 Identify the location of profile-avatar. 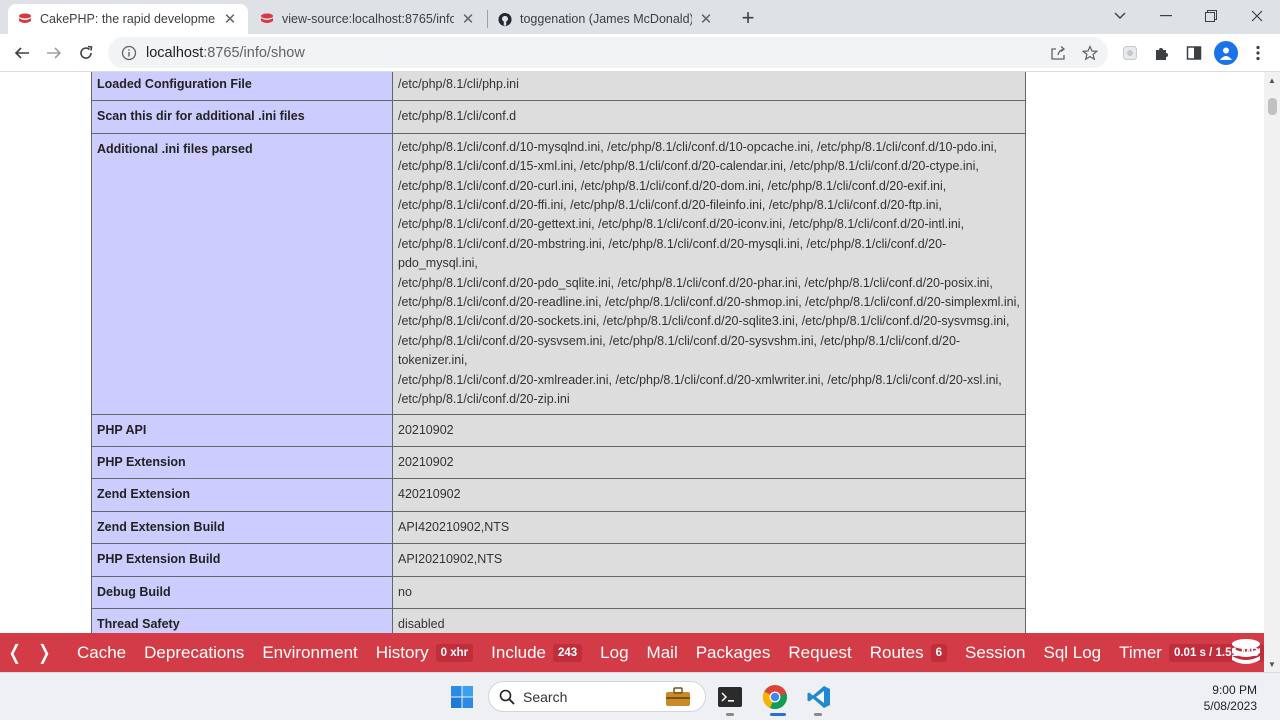
(1226, 53).